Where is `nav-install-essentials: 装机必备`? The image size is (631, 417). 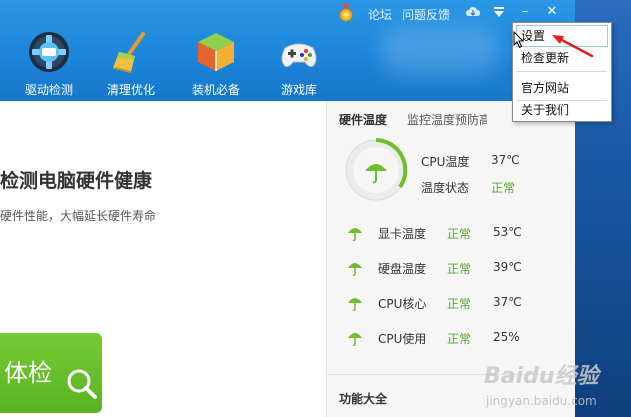
nav-install-essentials: 装机必备 is located at coordinates (216, 64).